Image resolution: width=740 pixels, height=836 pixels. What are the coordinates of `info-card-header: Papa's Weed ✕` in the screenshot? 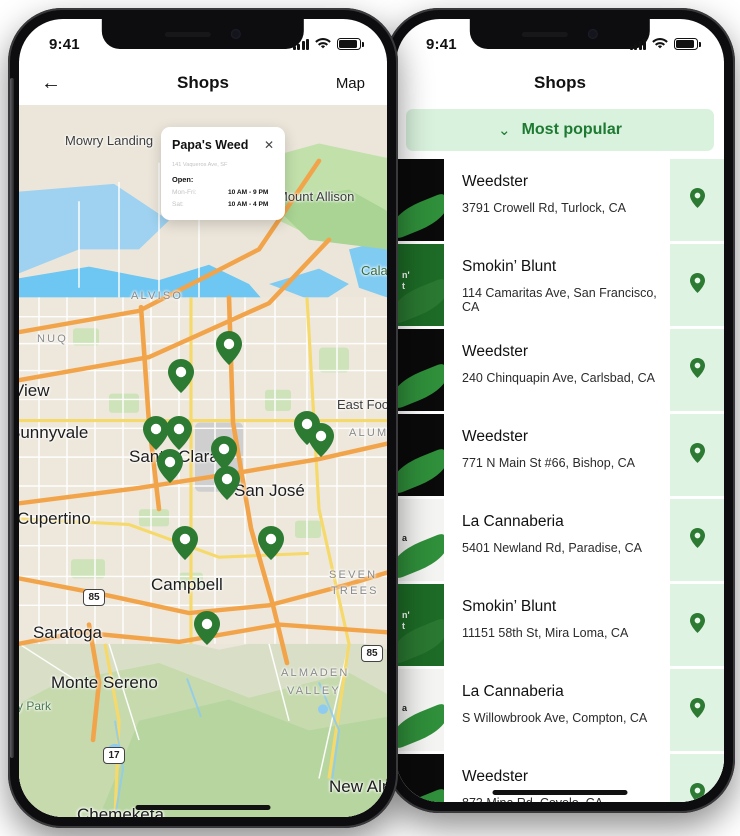 It's located at (223, 145).